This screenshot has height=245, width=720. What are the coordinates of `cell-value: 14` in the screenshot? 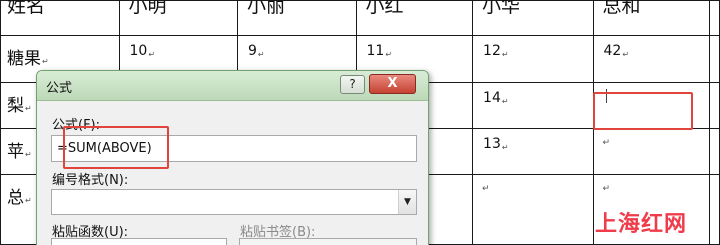 It's located at (492, 98).